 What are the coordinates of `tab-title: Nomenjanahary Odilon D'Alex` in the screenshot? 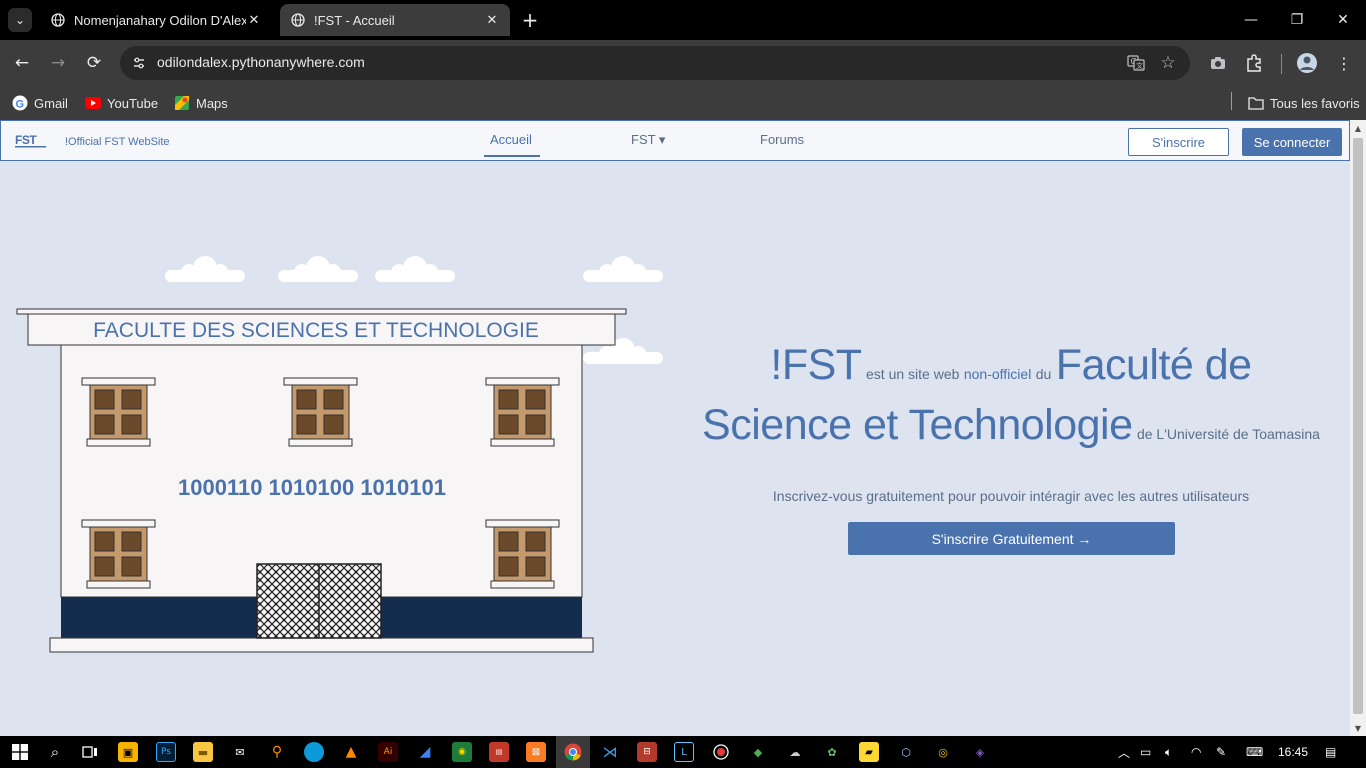 It's located at (160, 20).